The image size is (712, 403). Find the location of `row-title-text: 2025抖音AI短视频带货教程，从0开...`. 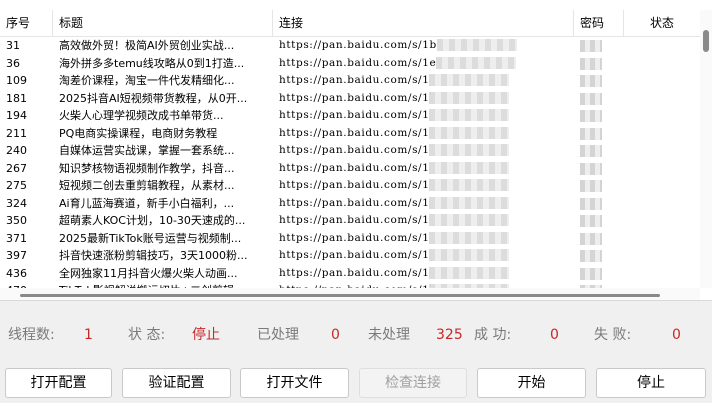

row-title-text: 2025抖音AI短视频带货教程，从0开... is located at coordinates (153, 98).